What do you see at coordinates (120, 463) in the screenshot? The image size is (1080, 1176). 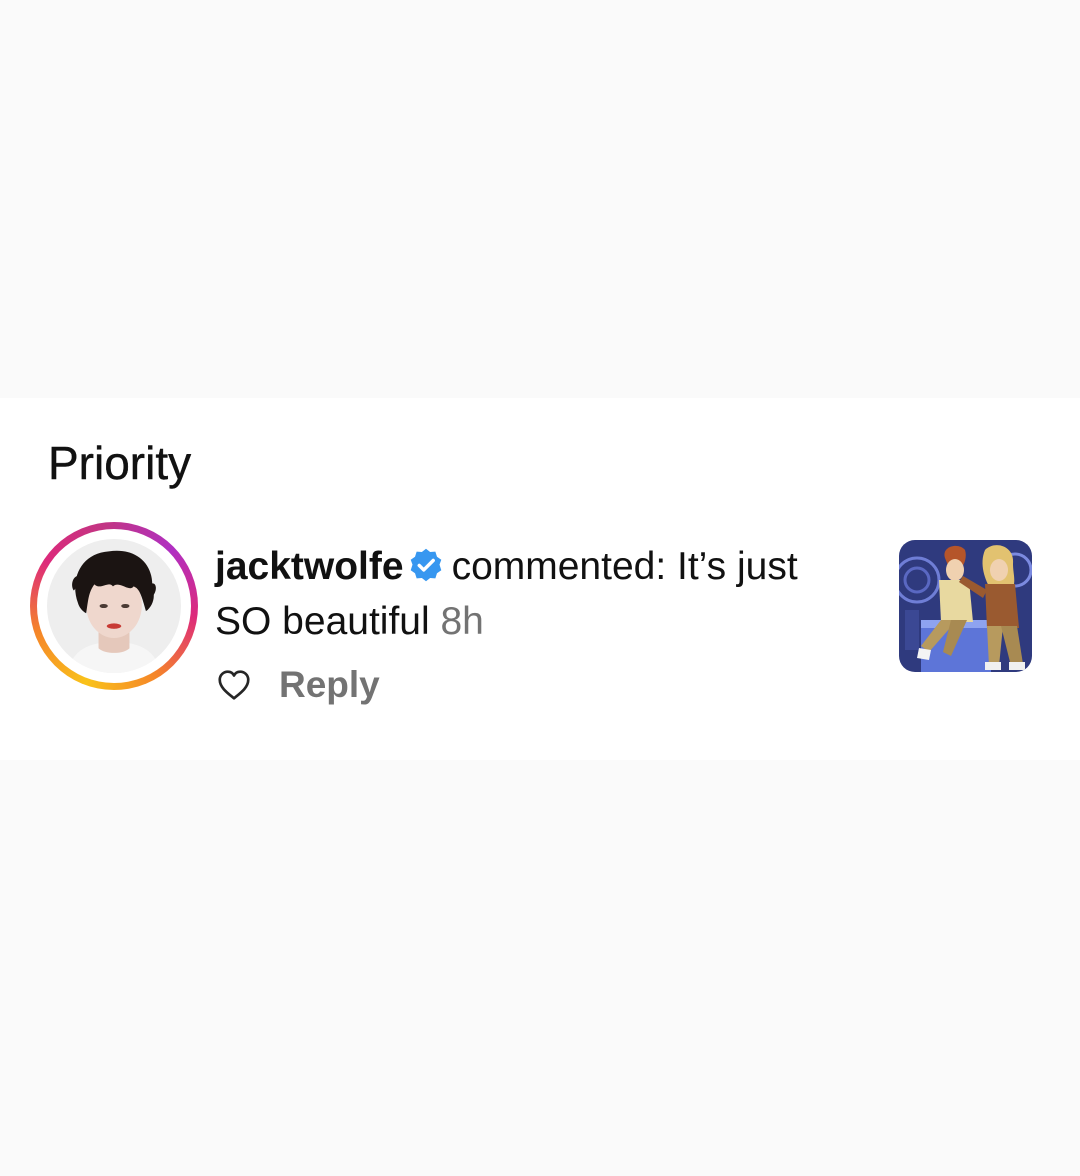 I see `section-title: Priority` at bounding box center [120, 463].